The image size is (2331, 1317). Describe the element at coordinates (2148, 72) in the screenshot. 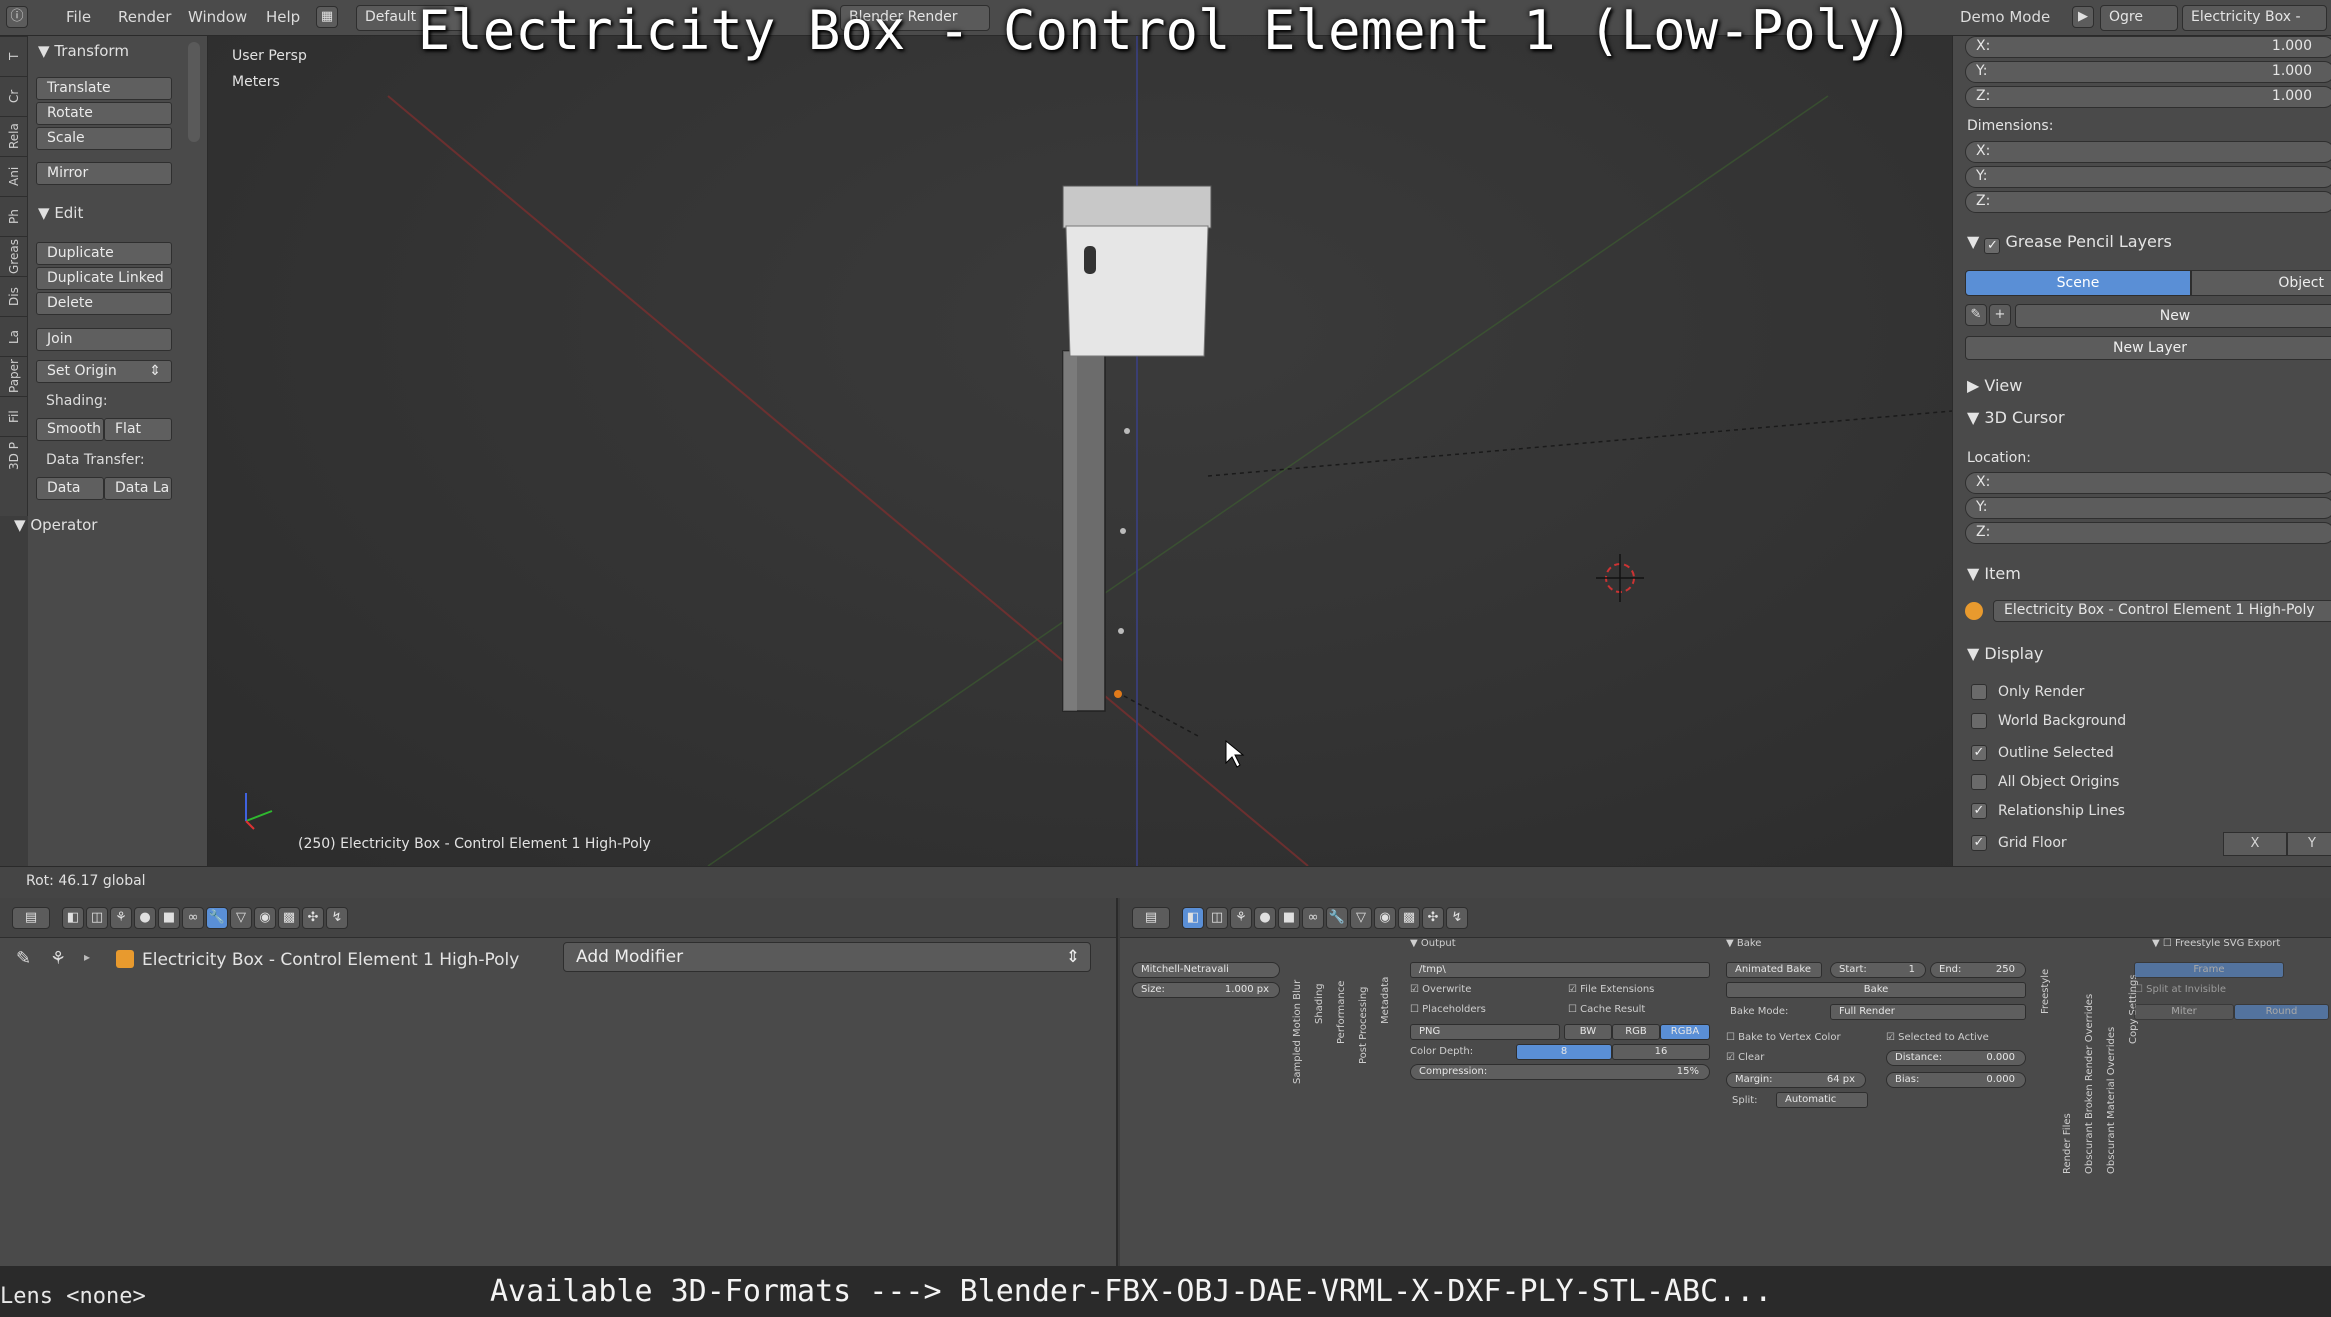

I see `scale-y-field: Y: 1.000` at that location.